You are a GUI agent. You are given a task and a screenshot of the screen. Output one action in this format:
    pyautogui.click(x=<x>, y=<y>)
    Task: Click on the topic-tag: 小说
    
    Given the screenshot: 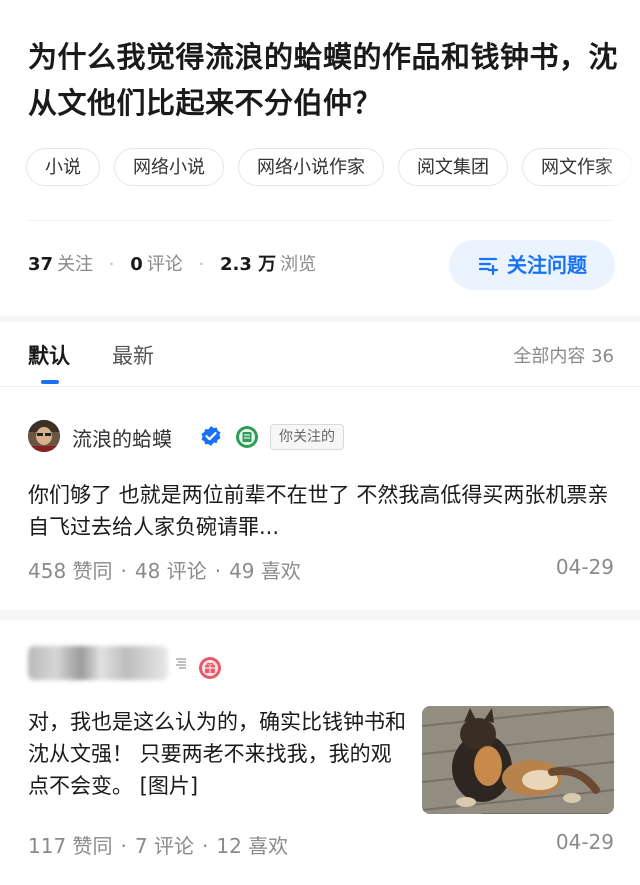 What is the action you would take?
    pyautogui.click(x=63, y=167)
    